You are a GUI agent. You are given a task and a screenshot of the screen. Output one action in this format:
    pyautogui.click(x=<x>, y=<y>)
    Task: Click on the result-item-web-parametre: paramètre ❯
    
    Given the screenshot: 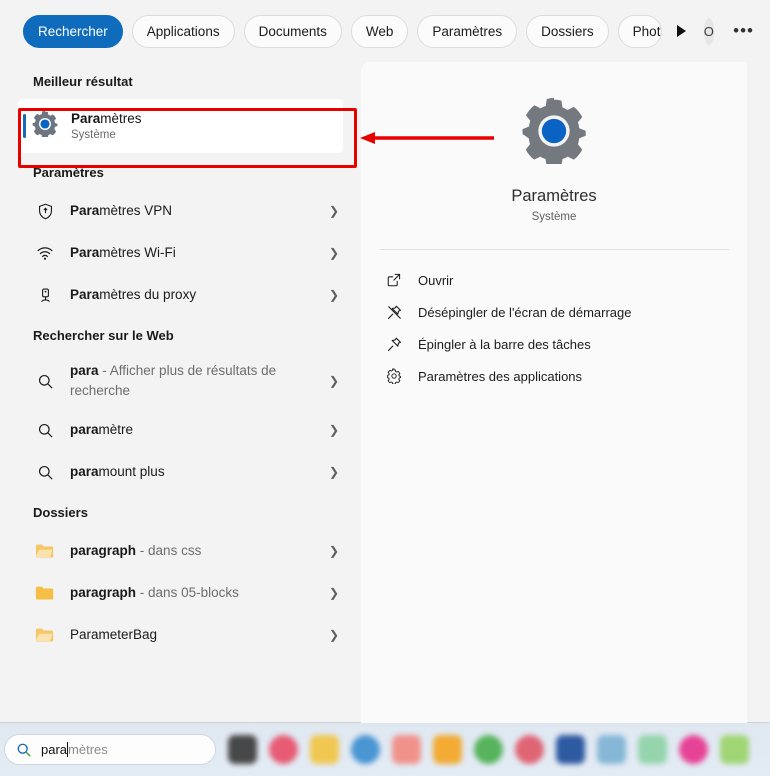 What is the action you would take?
    pyautogui.click(x=180, y=430)
    